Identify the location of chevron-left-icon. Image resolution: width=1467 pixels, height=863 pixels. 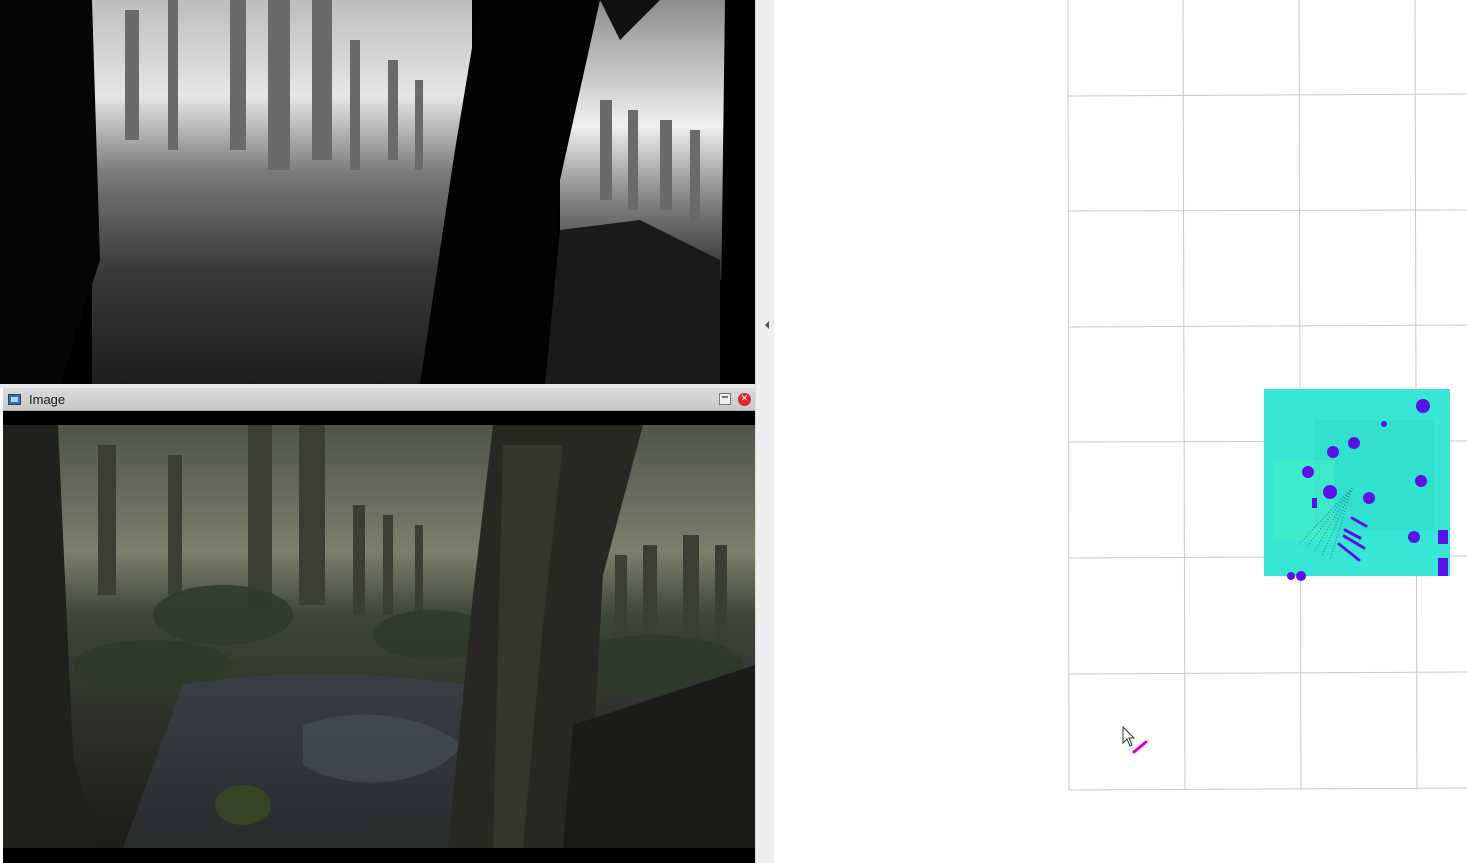
(767, 325).